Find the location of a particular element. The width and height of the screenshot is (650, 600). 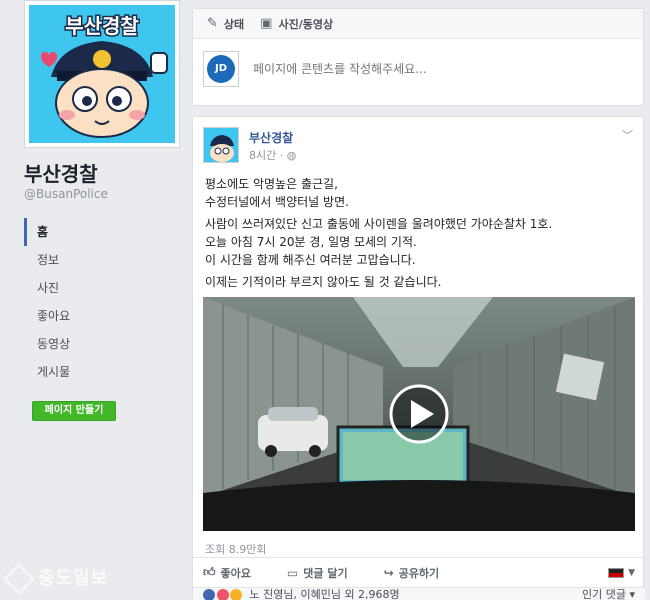

page-title: 부산경찰 is located at coordinates (61, 172).